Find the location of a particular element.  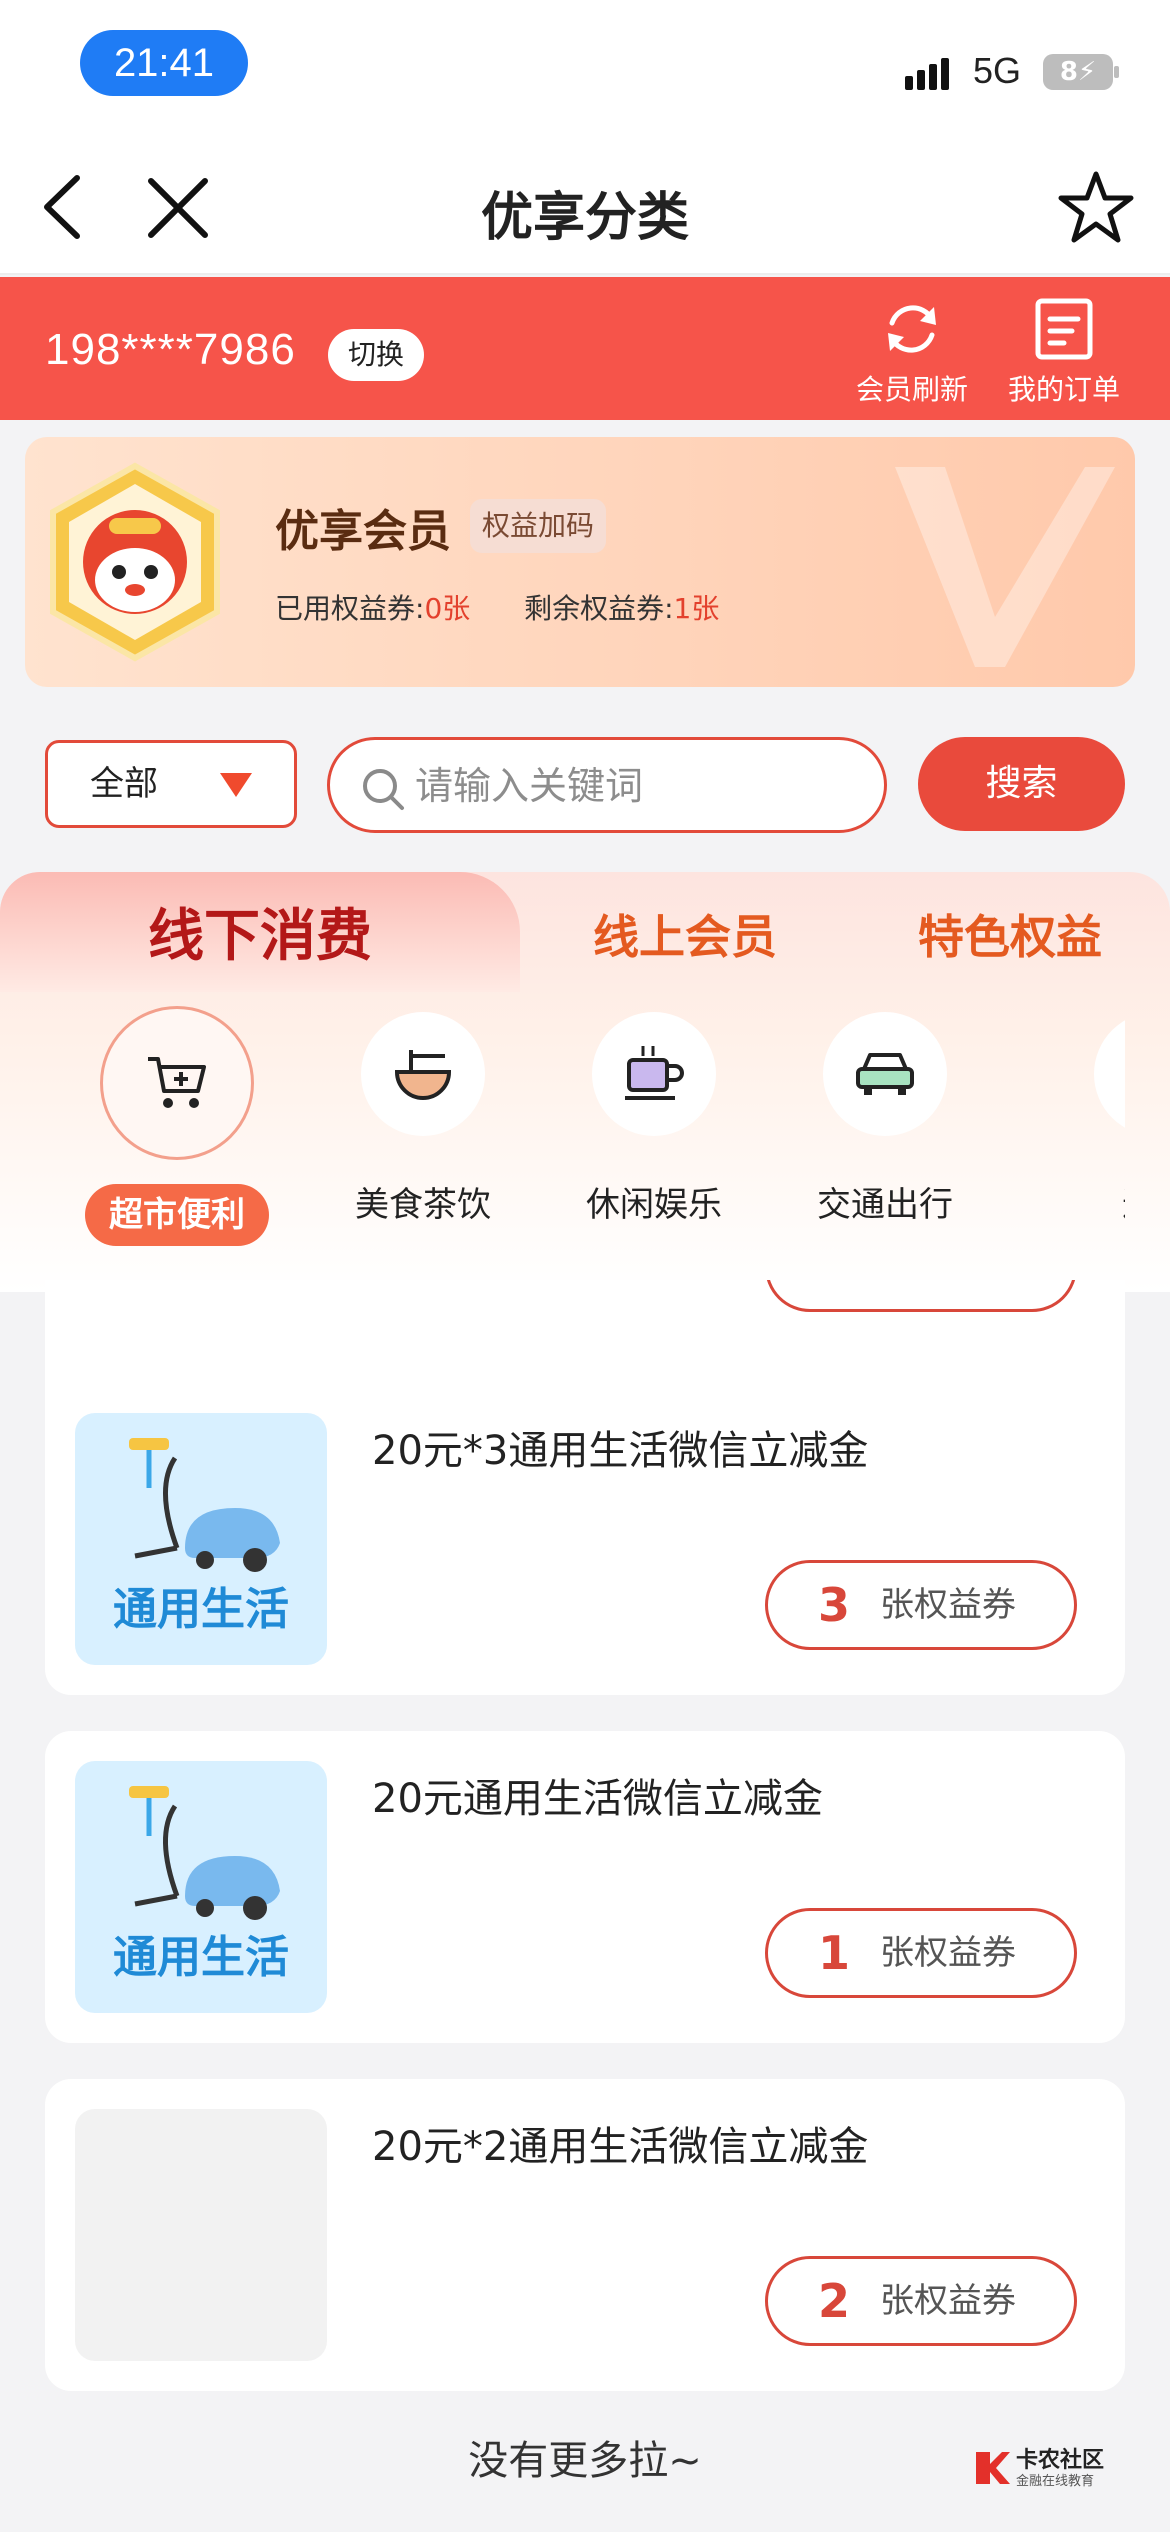

car-icon is located at coordinates (885, 1074).